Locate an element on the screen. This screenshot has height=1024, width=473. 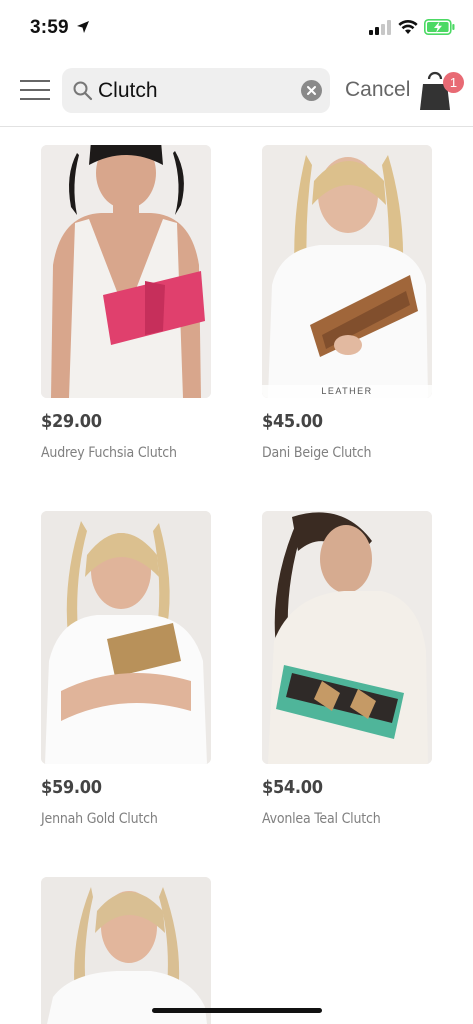
search-header: Cancel is located at coordinates (236, 91).